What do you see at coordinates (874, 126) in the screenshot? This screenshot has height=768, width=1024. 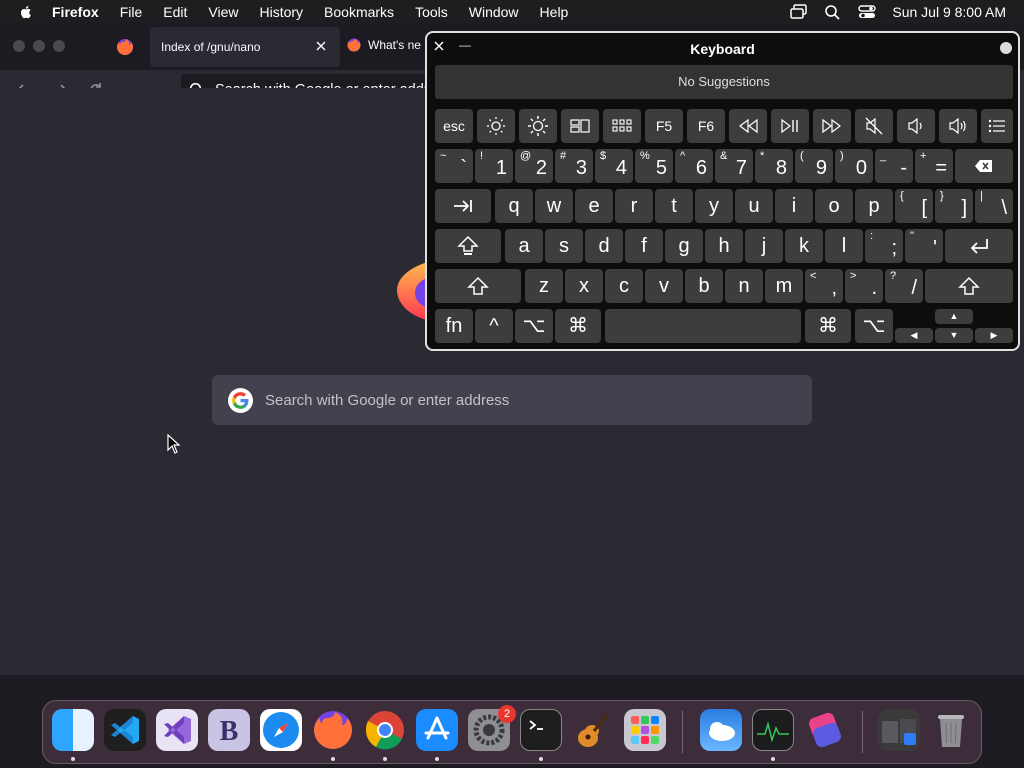 I see `key-mute` at bounding box center [874, 126].